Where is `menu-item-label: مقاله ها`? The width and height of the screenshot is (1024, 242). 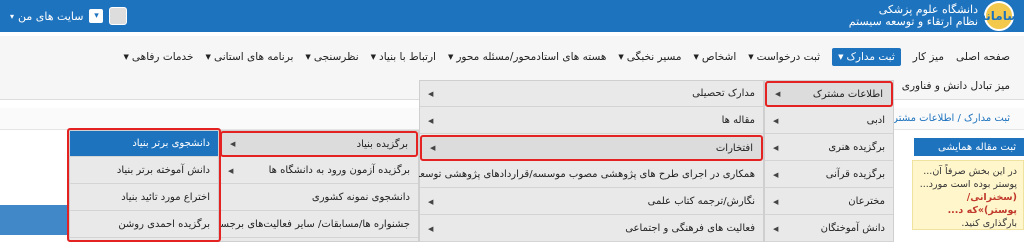 menu-item-label: مقاله ها is located at coordinates (738, 120).